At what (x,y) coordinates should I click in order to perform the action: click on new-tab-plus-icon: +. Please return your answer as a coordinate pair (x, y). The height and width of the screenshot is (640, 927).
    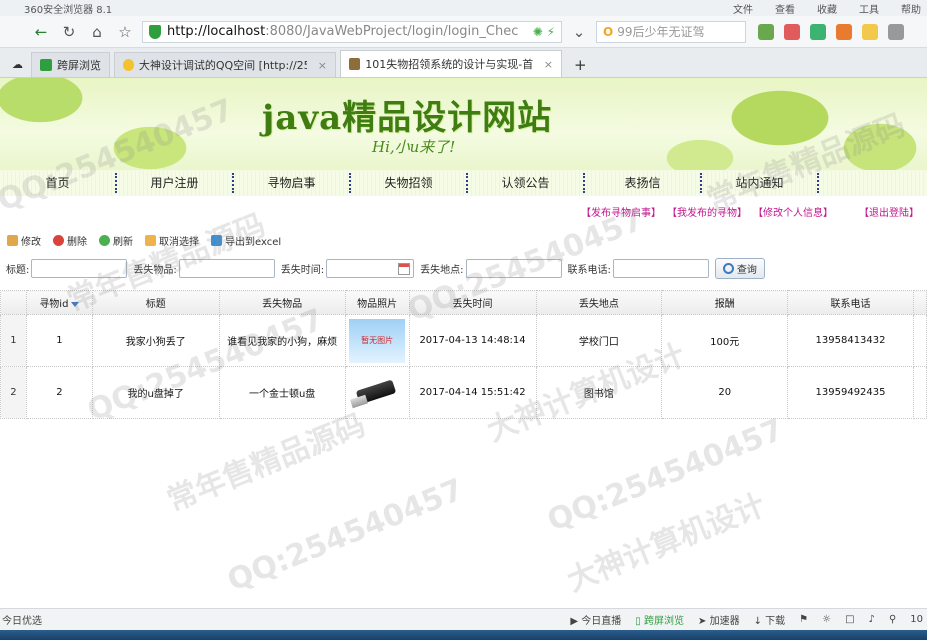
    Looking at the image, I should click on (580, 64).